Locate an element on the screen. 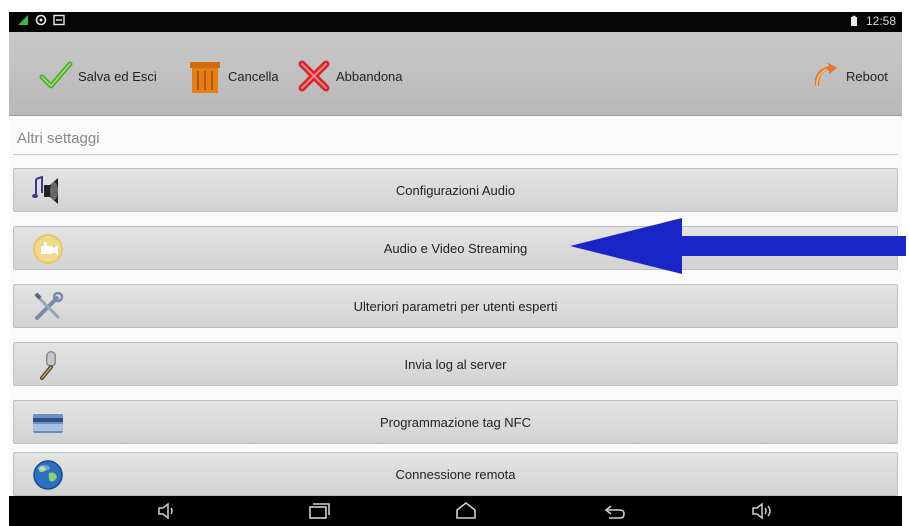 Image resolution: width=909 pixels, height=526 pixels. volume-down-icon is located at coordinates (167, 511).